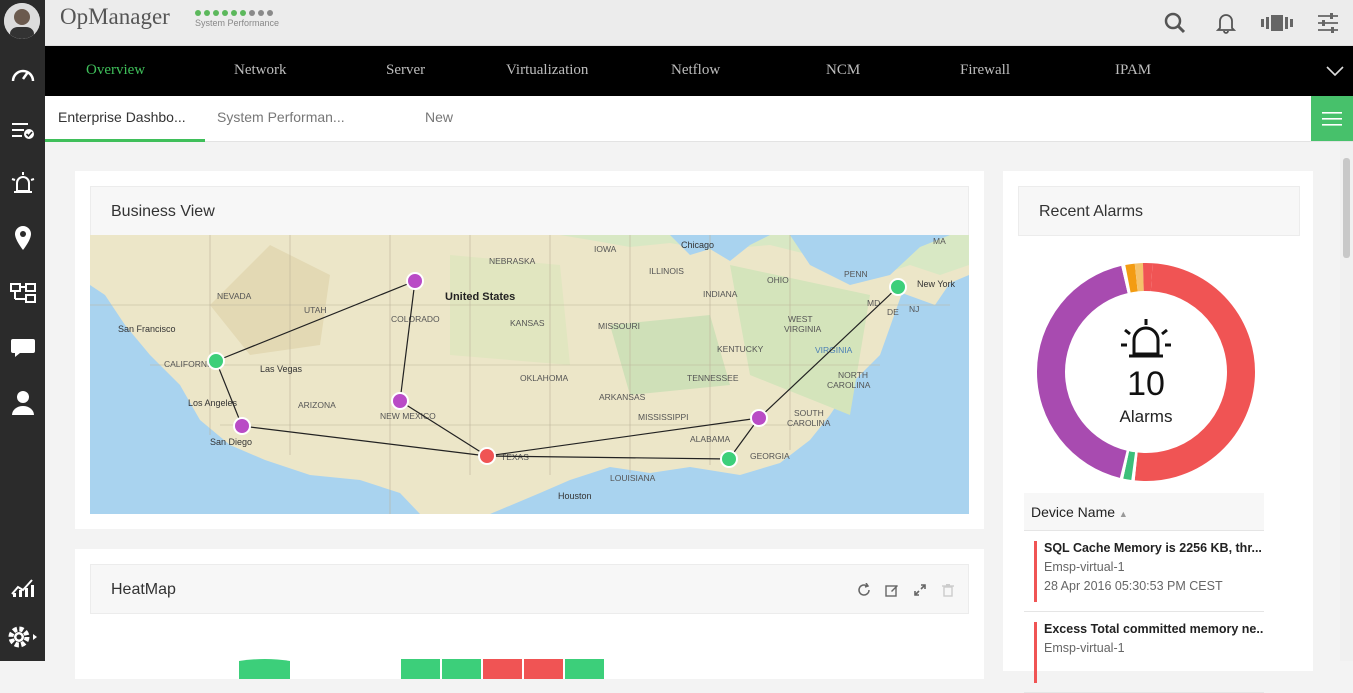 This screenshot has width=1353, height=693. I want to click on heatmap-header: HeatMap, so click(529, 589).